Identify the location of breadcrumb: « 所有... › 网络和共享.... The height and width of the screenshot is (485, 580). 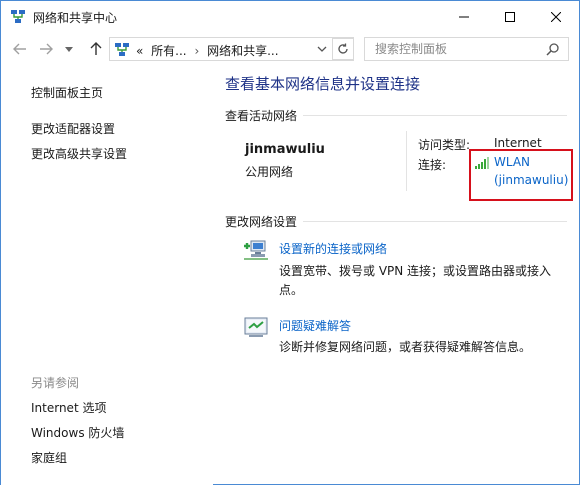
(207, 50).